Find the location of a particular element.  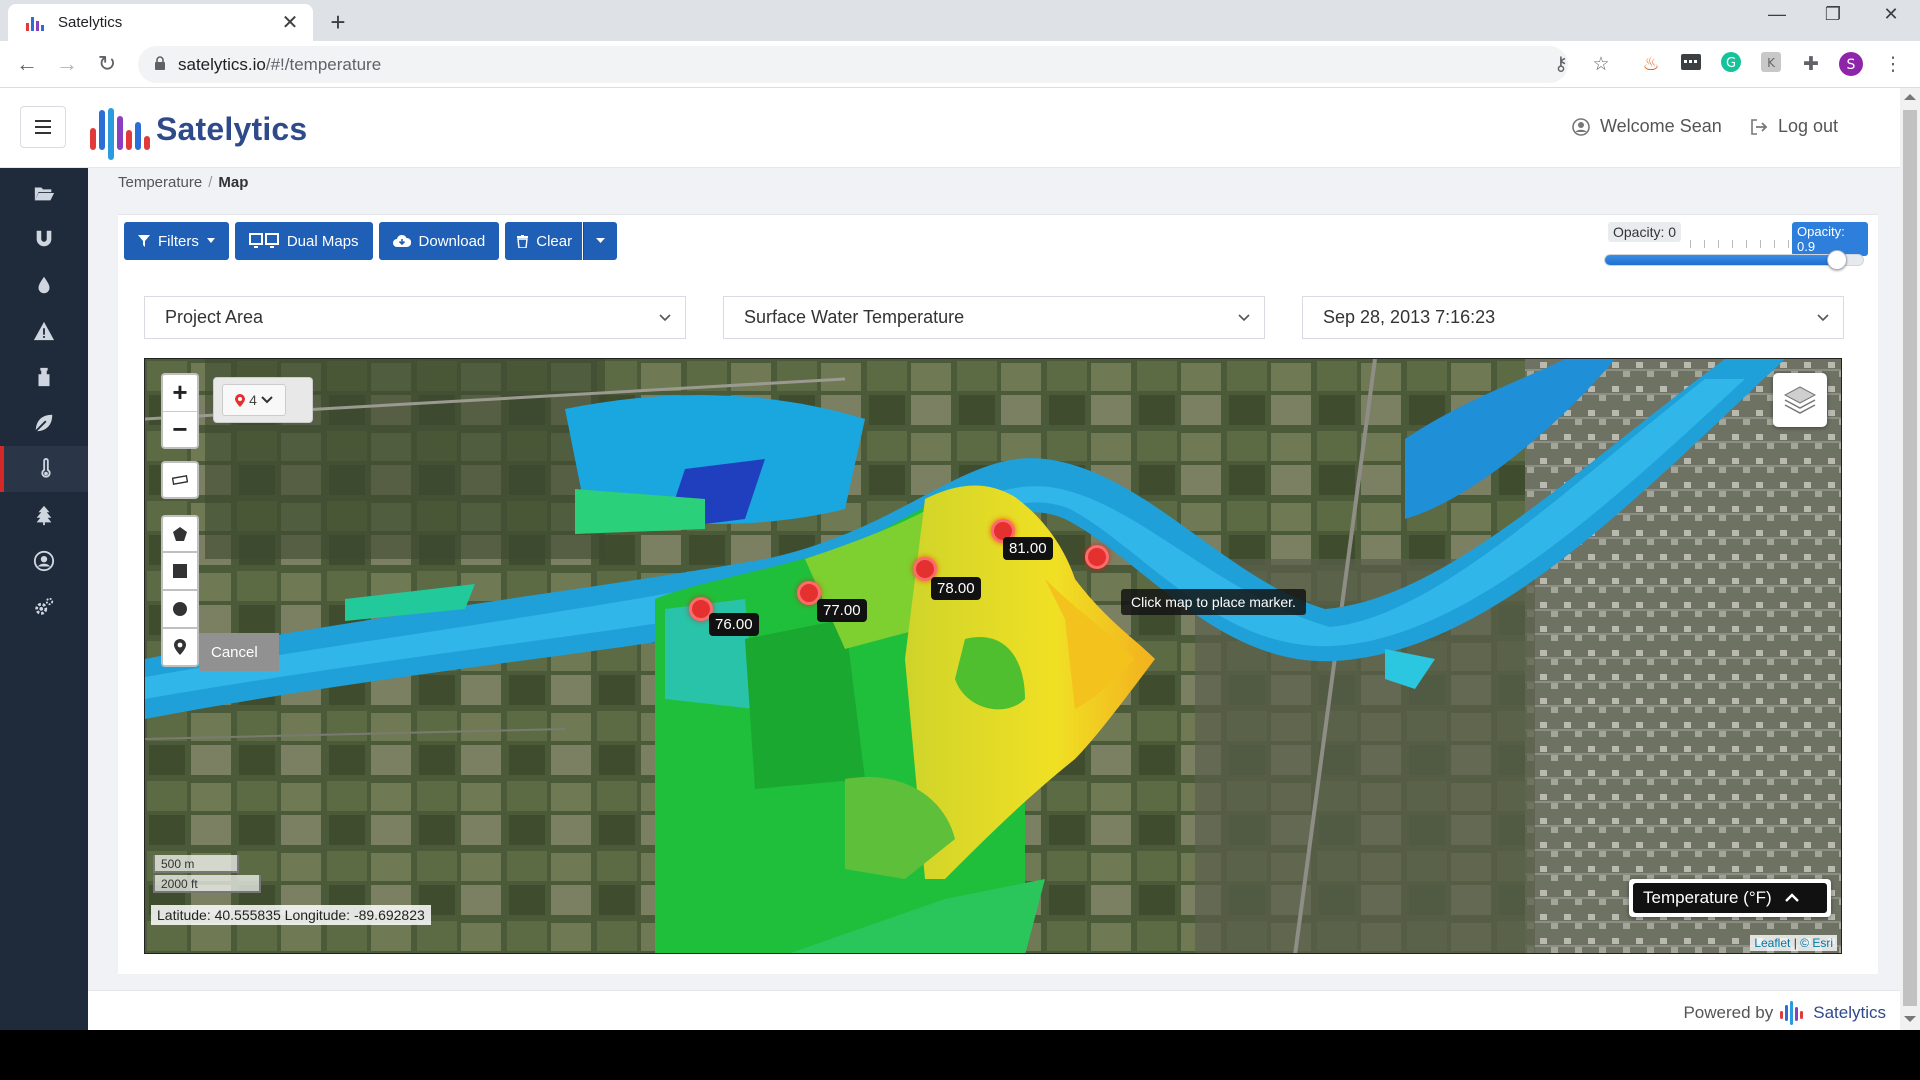

cancel-drawing-button: Cancel is located at coordinates (239, 652).